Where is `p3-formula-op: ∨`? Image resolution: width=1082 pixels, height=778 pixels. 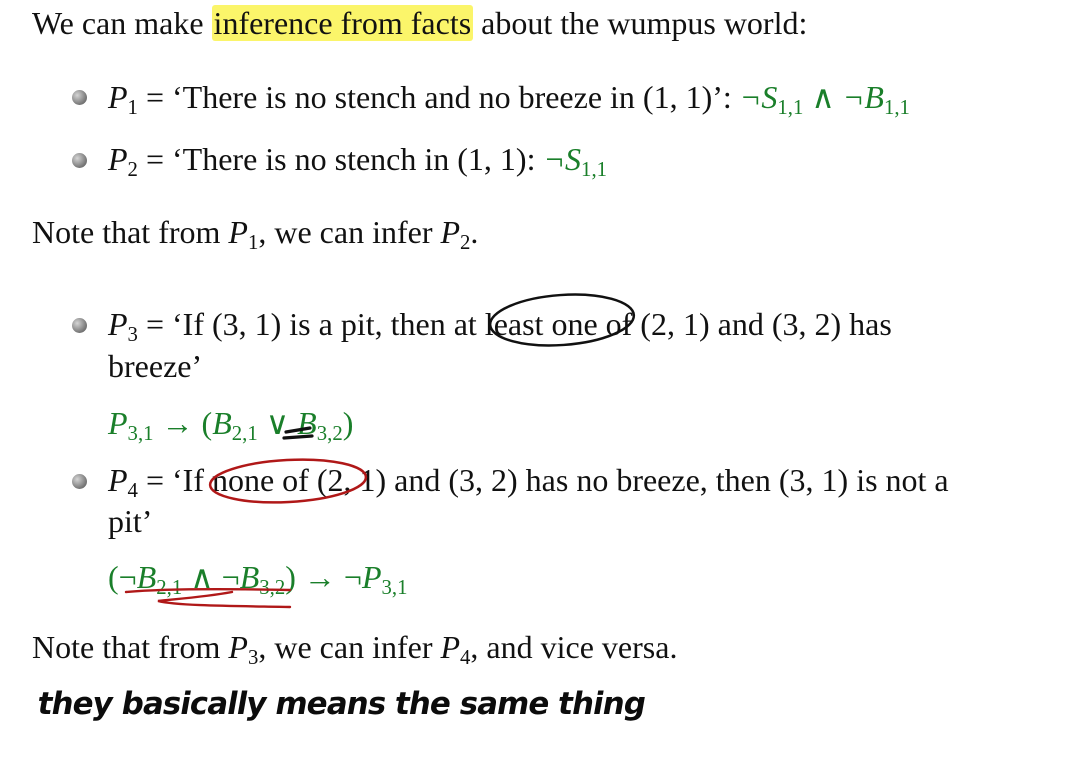
p3-formula-op: ∨ is located at coordinates (277, 423).